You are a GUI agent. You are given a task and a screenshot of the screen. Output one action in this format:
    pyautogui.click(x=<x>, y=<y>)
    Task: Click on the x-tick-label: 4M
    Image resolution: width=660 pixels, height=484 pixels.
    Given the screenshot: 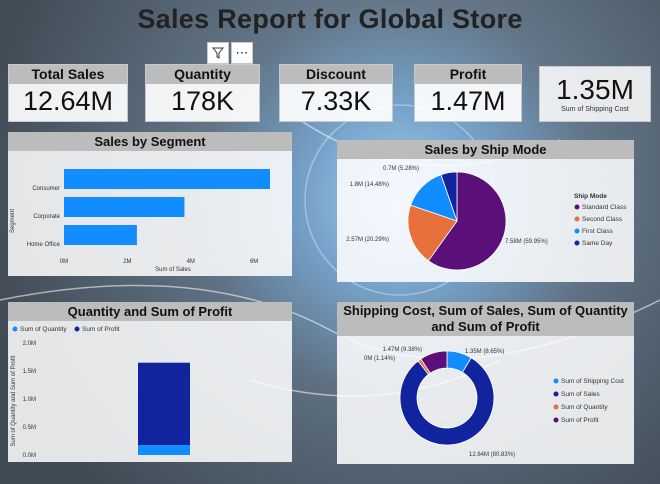 What is the action you would take?
    pyautogui.click(x=191, y=262)
    